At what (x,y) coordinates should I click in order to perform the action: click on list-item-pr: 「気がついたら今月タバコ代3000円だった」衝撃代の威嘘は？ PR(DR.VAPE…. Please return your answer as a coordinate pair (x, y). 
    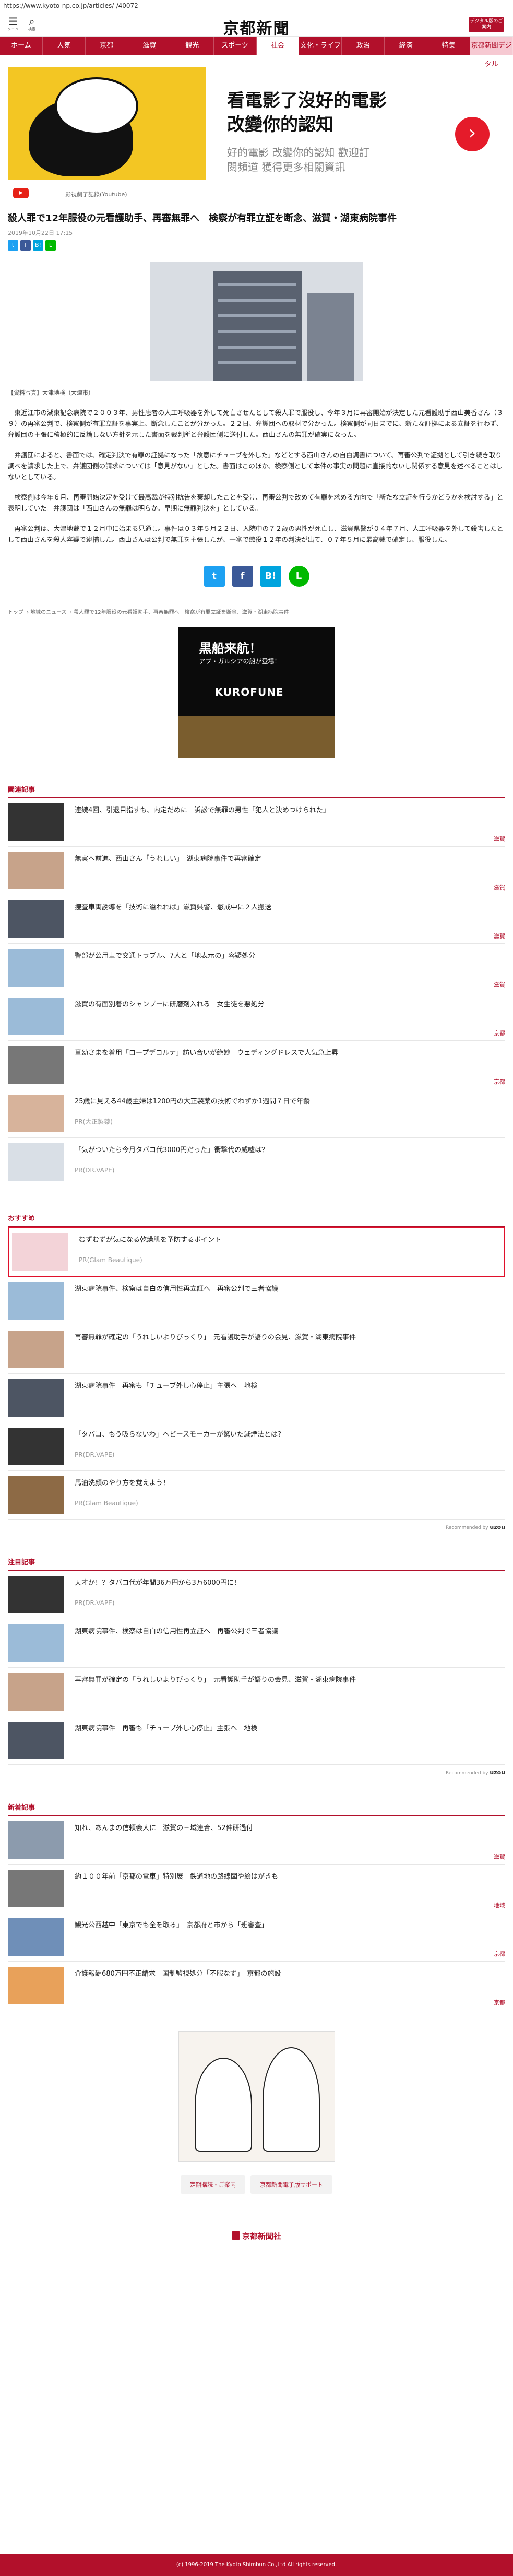
    Looking at the image, I should click on (256, 1162).